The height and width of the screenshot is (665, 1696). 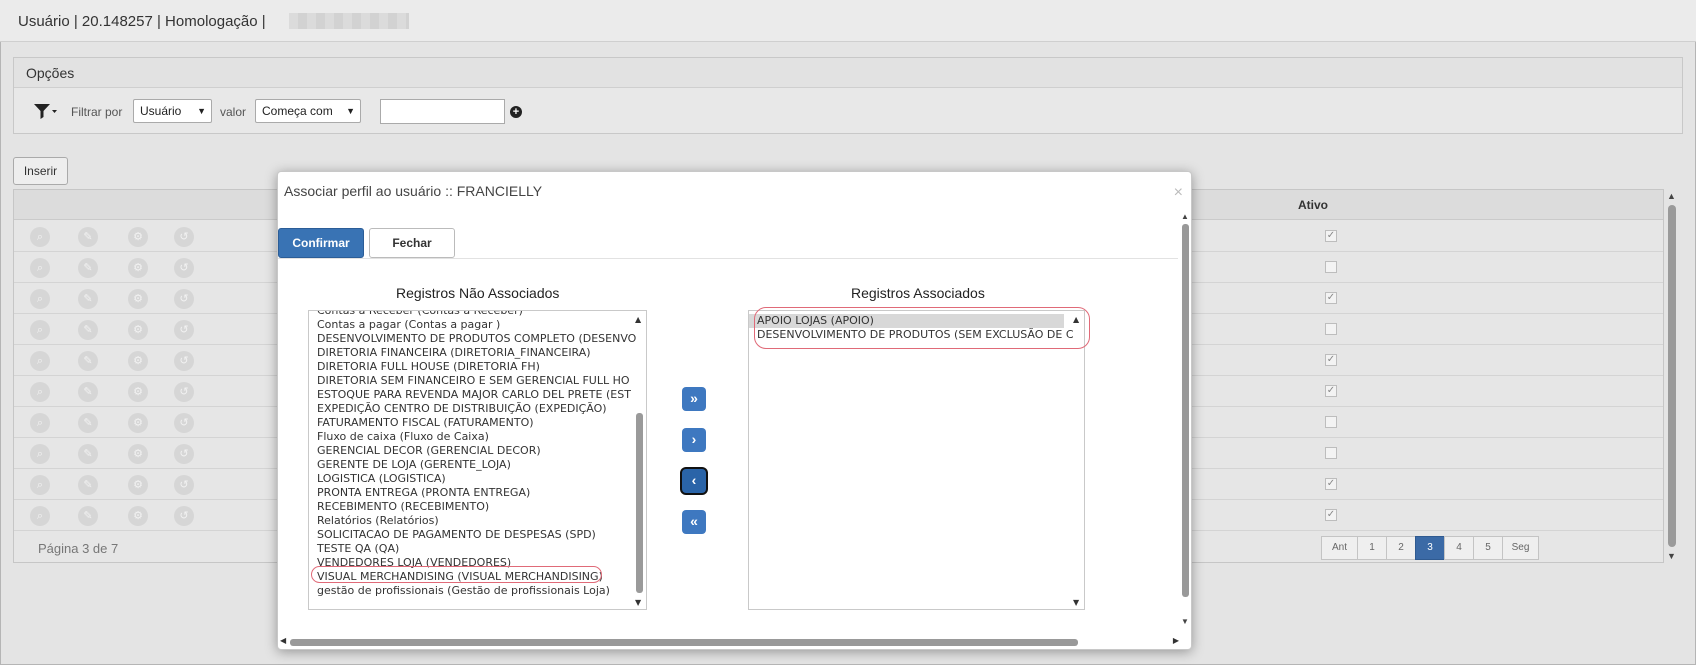 What do you see at coordinates (516, 112) in the screenshot?
I see `add-filter-icon: +` at bounding box center [516, 112].